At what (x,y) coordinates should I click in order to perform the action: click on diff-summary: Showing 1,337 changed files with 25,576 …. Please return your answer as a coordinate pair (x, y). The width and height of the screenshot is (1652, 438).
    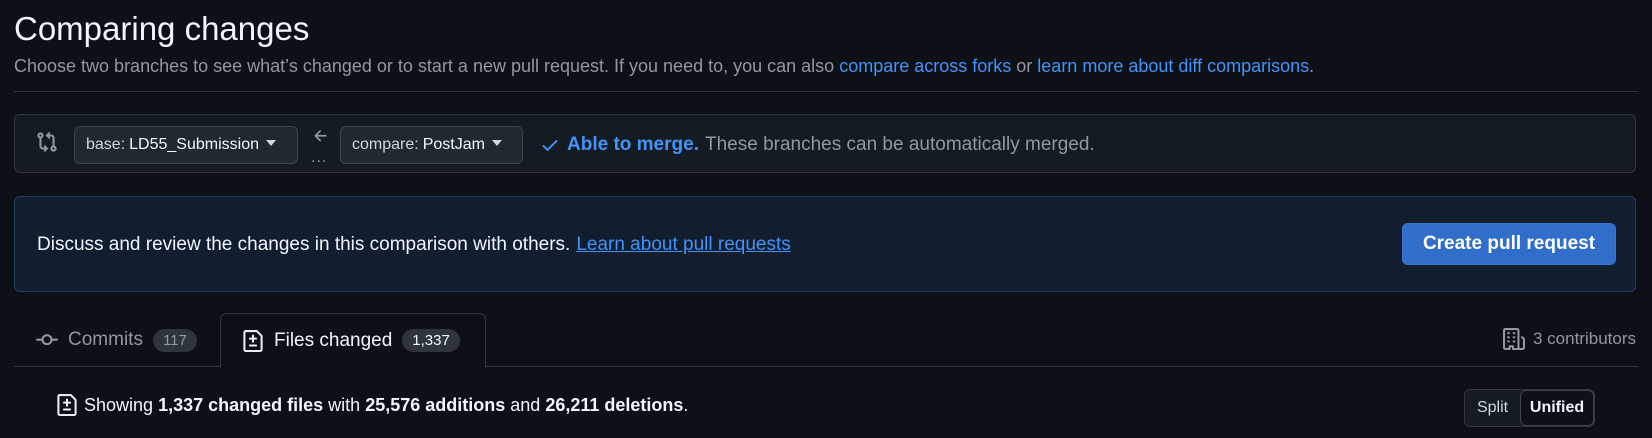
    Looking at the image, I should click on (372, 405).